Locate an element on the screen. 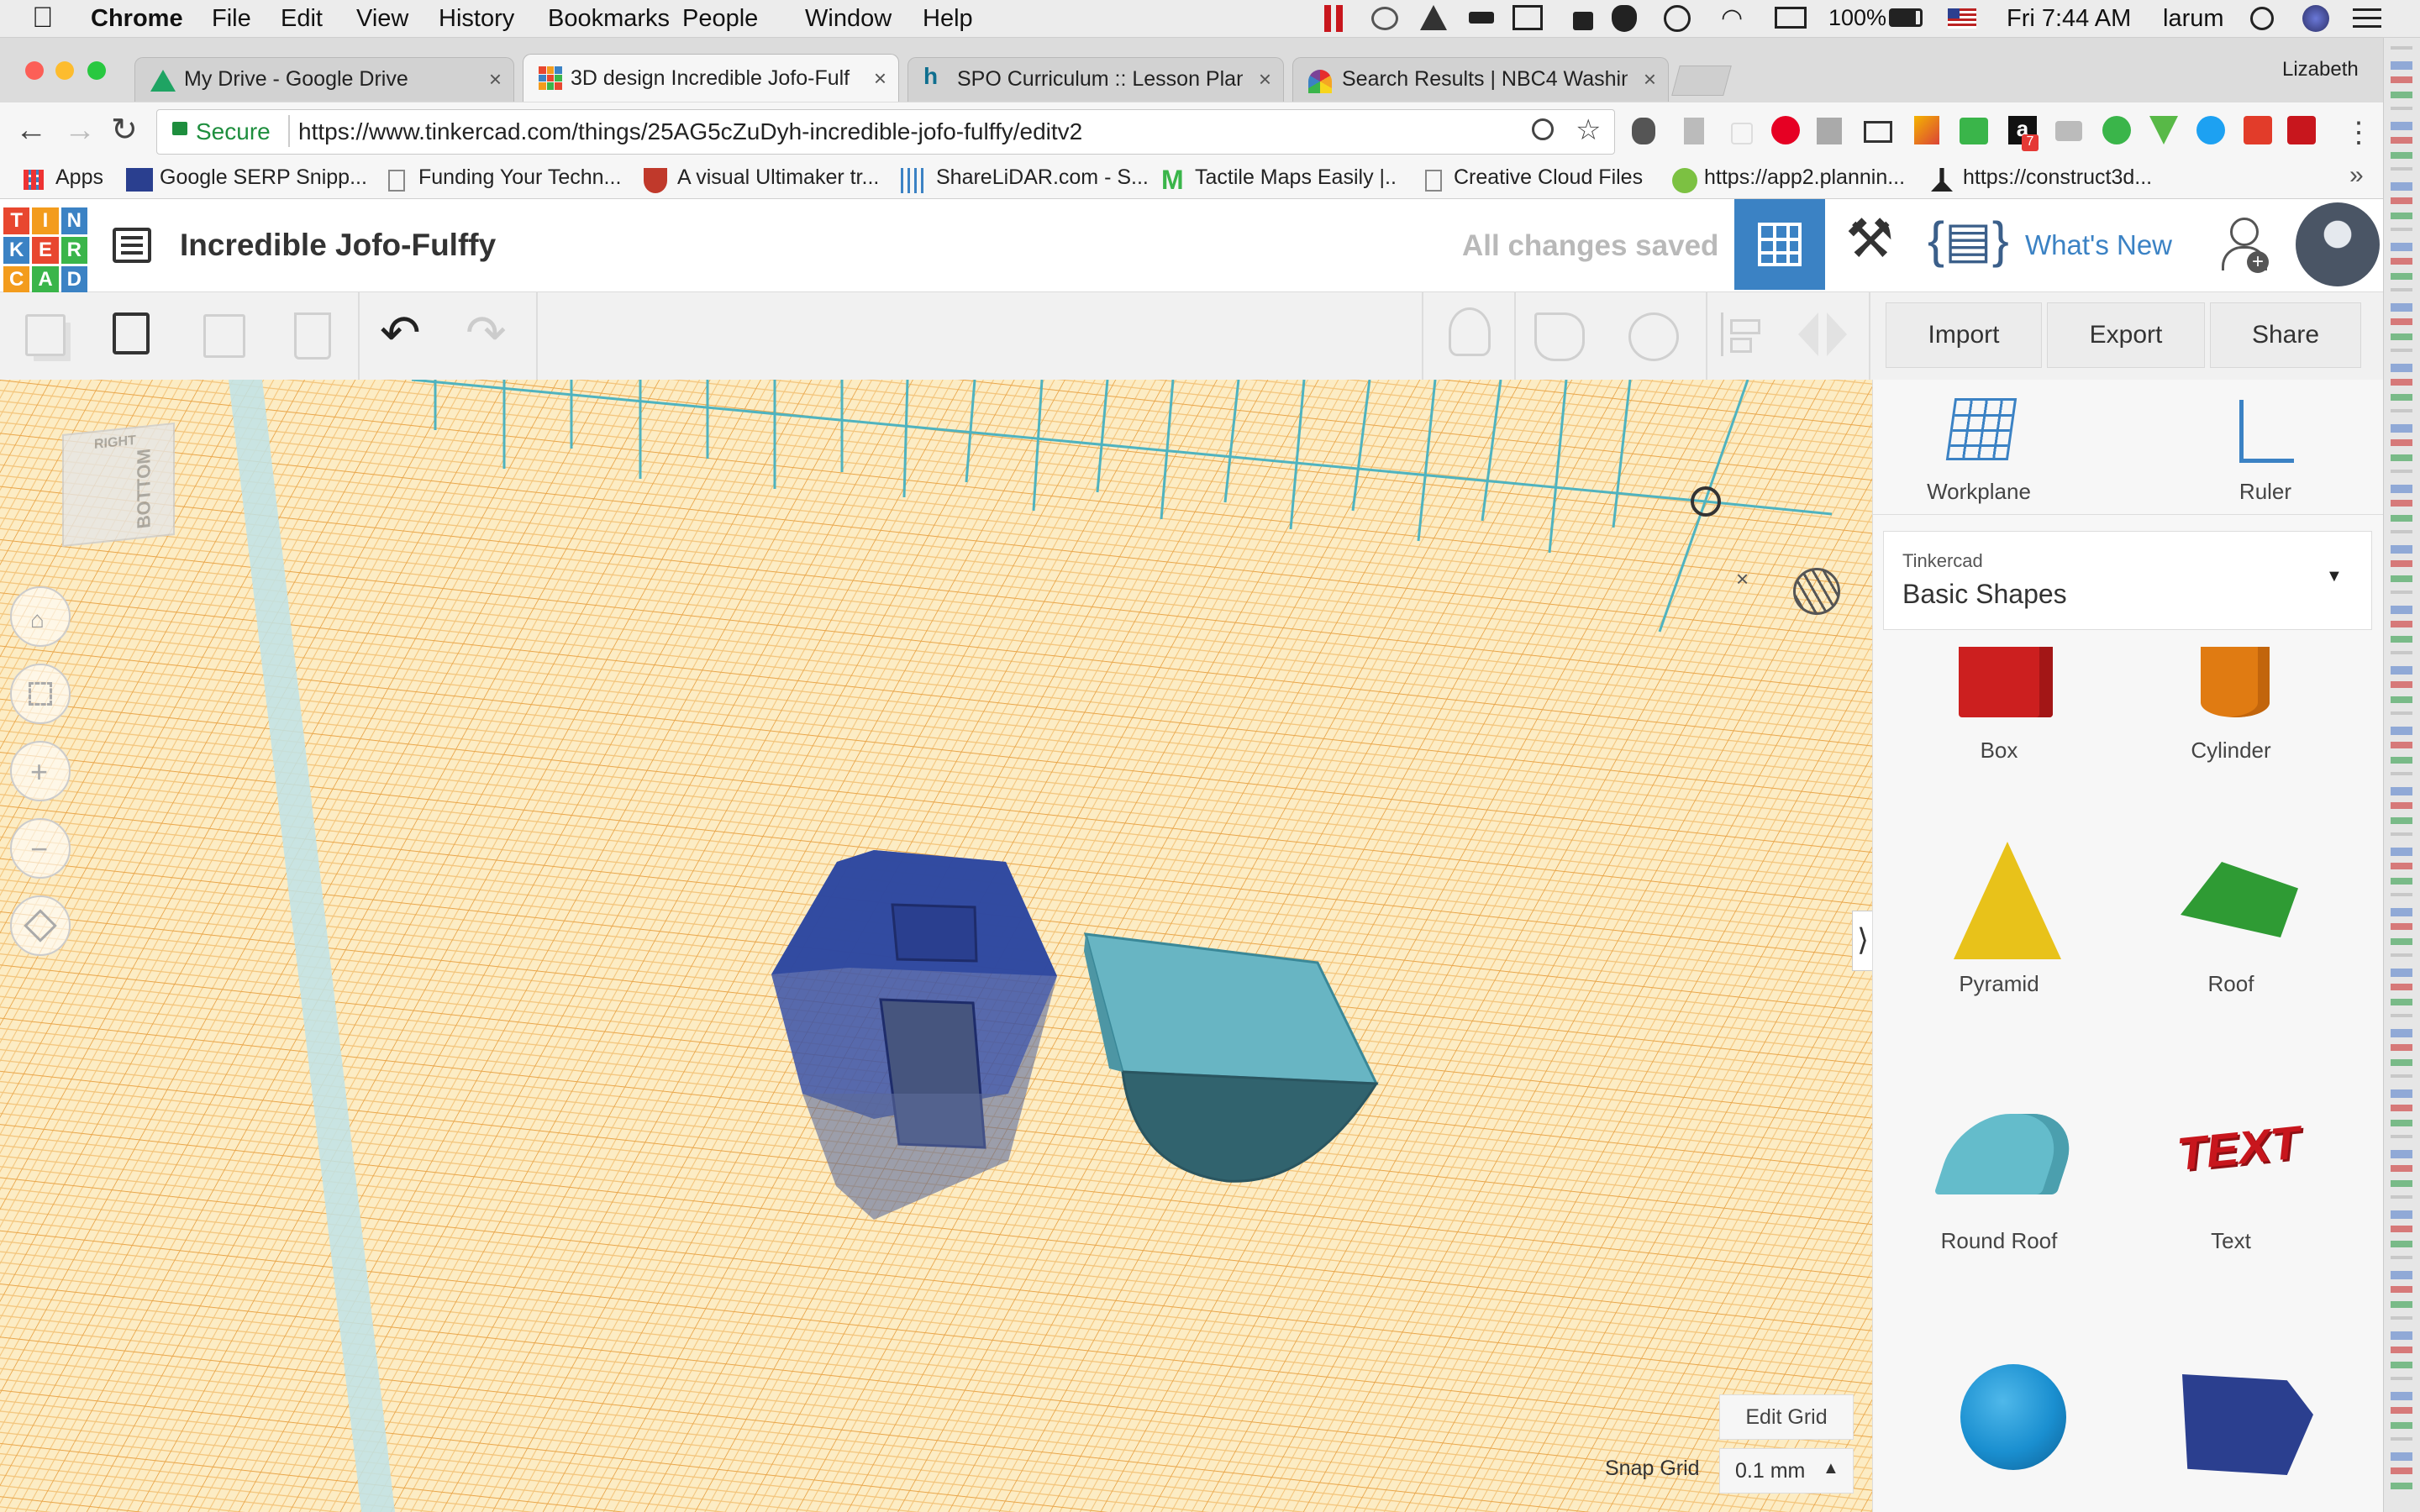 The height and width of the screenshot is (1512, 2420). shape-cylinder: Cylinder is located at coordinates (2231, 726).